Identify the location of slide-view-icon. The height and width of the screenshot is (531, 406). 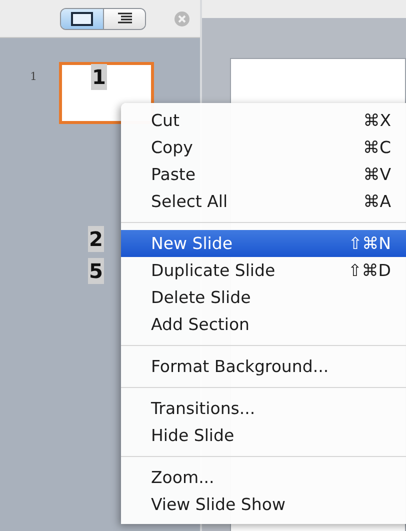
(82, 19).